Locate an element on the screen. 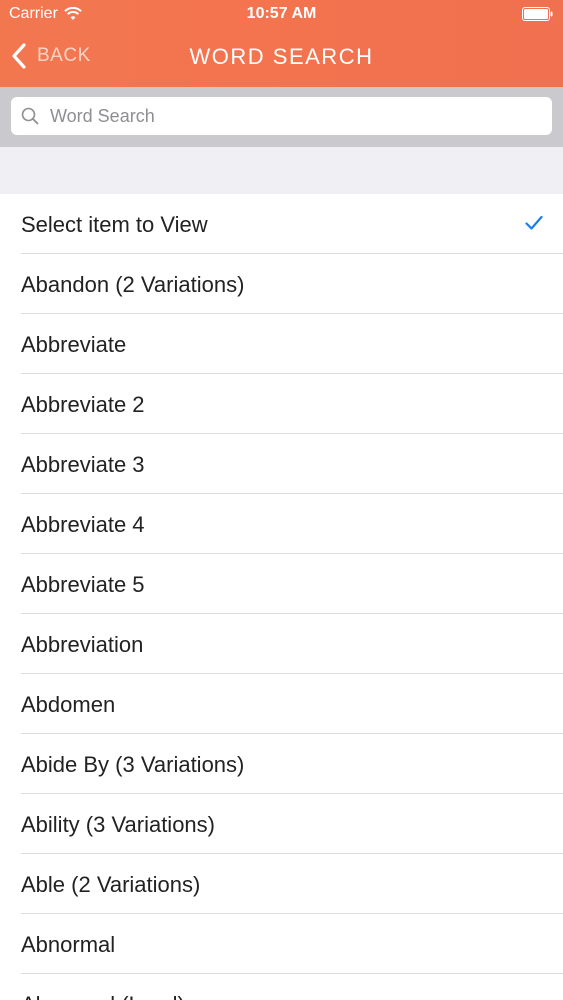  list-item: Abide By (3 Variations) is located at coordinates (281, 764).